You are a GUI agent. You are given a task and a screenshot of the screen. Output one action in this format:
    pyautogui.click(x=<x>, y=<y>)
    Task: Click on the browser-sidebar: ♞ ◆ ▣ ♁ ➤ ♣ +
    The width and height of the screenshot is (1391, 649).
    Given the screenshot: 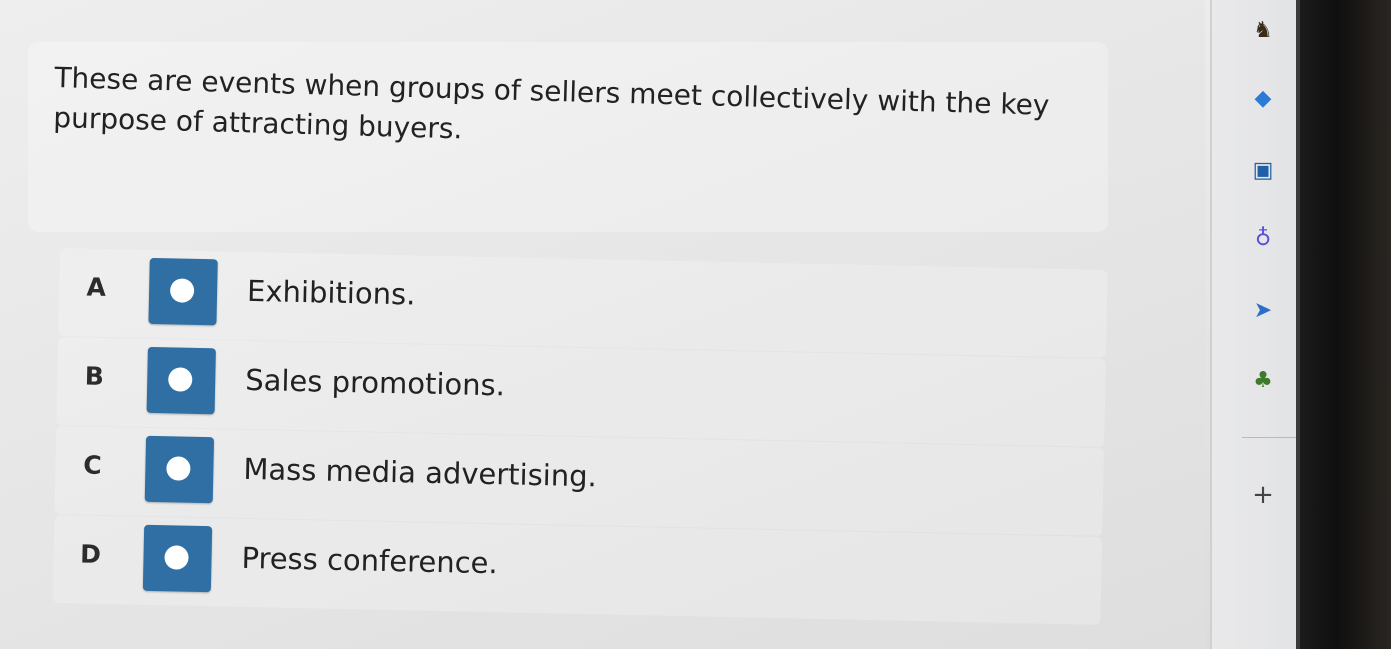 What is the action you would take?
    pyautogui.click(x=1256, y=324)
    